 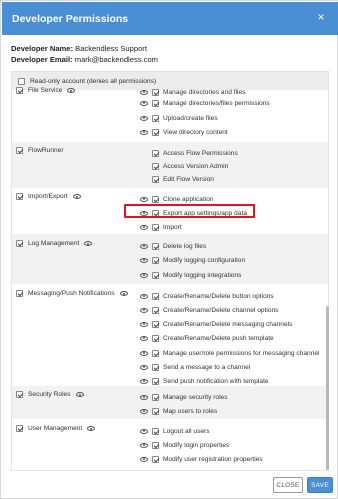 I want to click on section-label: File Service, so click(x=45, y=90).